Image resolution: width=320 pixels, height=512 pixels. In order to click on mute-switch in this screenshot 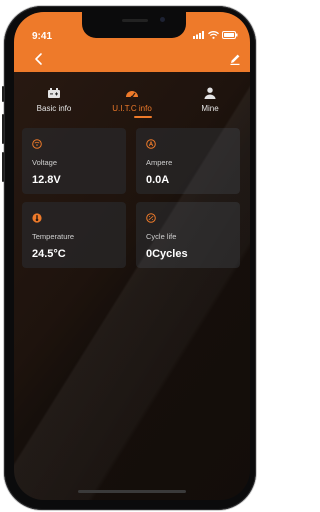, I will do `click(3, 94)`.